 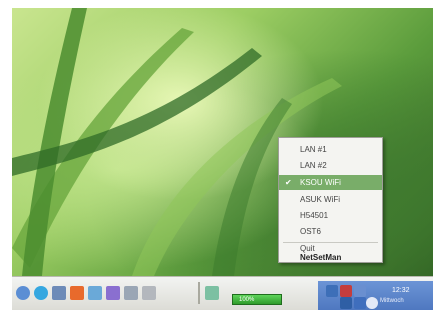 I want to click on battery-text: 100%, so click(x=247, y=300).